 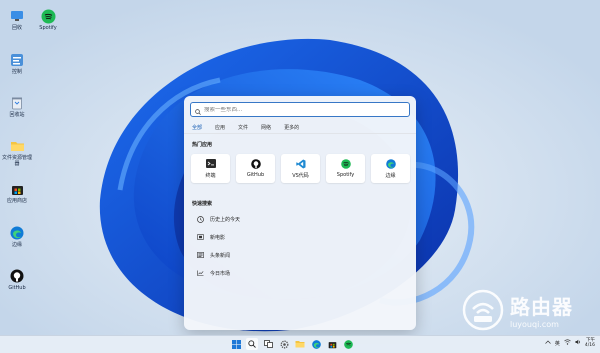 I want to click on clock: 下午 4/16, so click(x=590, y=343).